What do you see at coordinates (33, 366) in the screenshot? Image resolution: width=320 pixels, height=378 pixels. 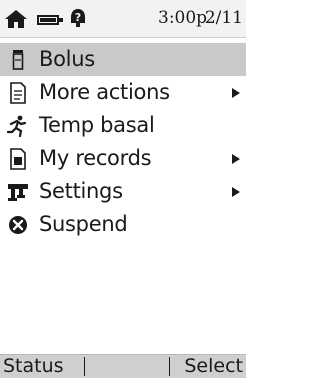 I see `status-softkey: Status` at bounding box center [33, 366].